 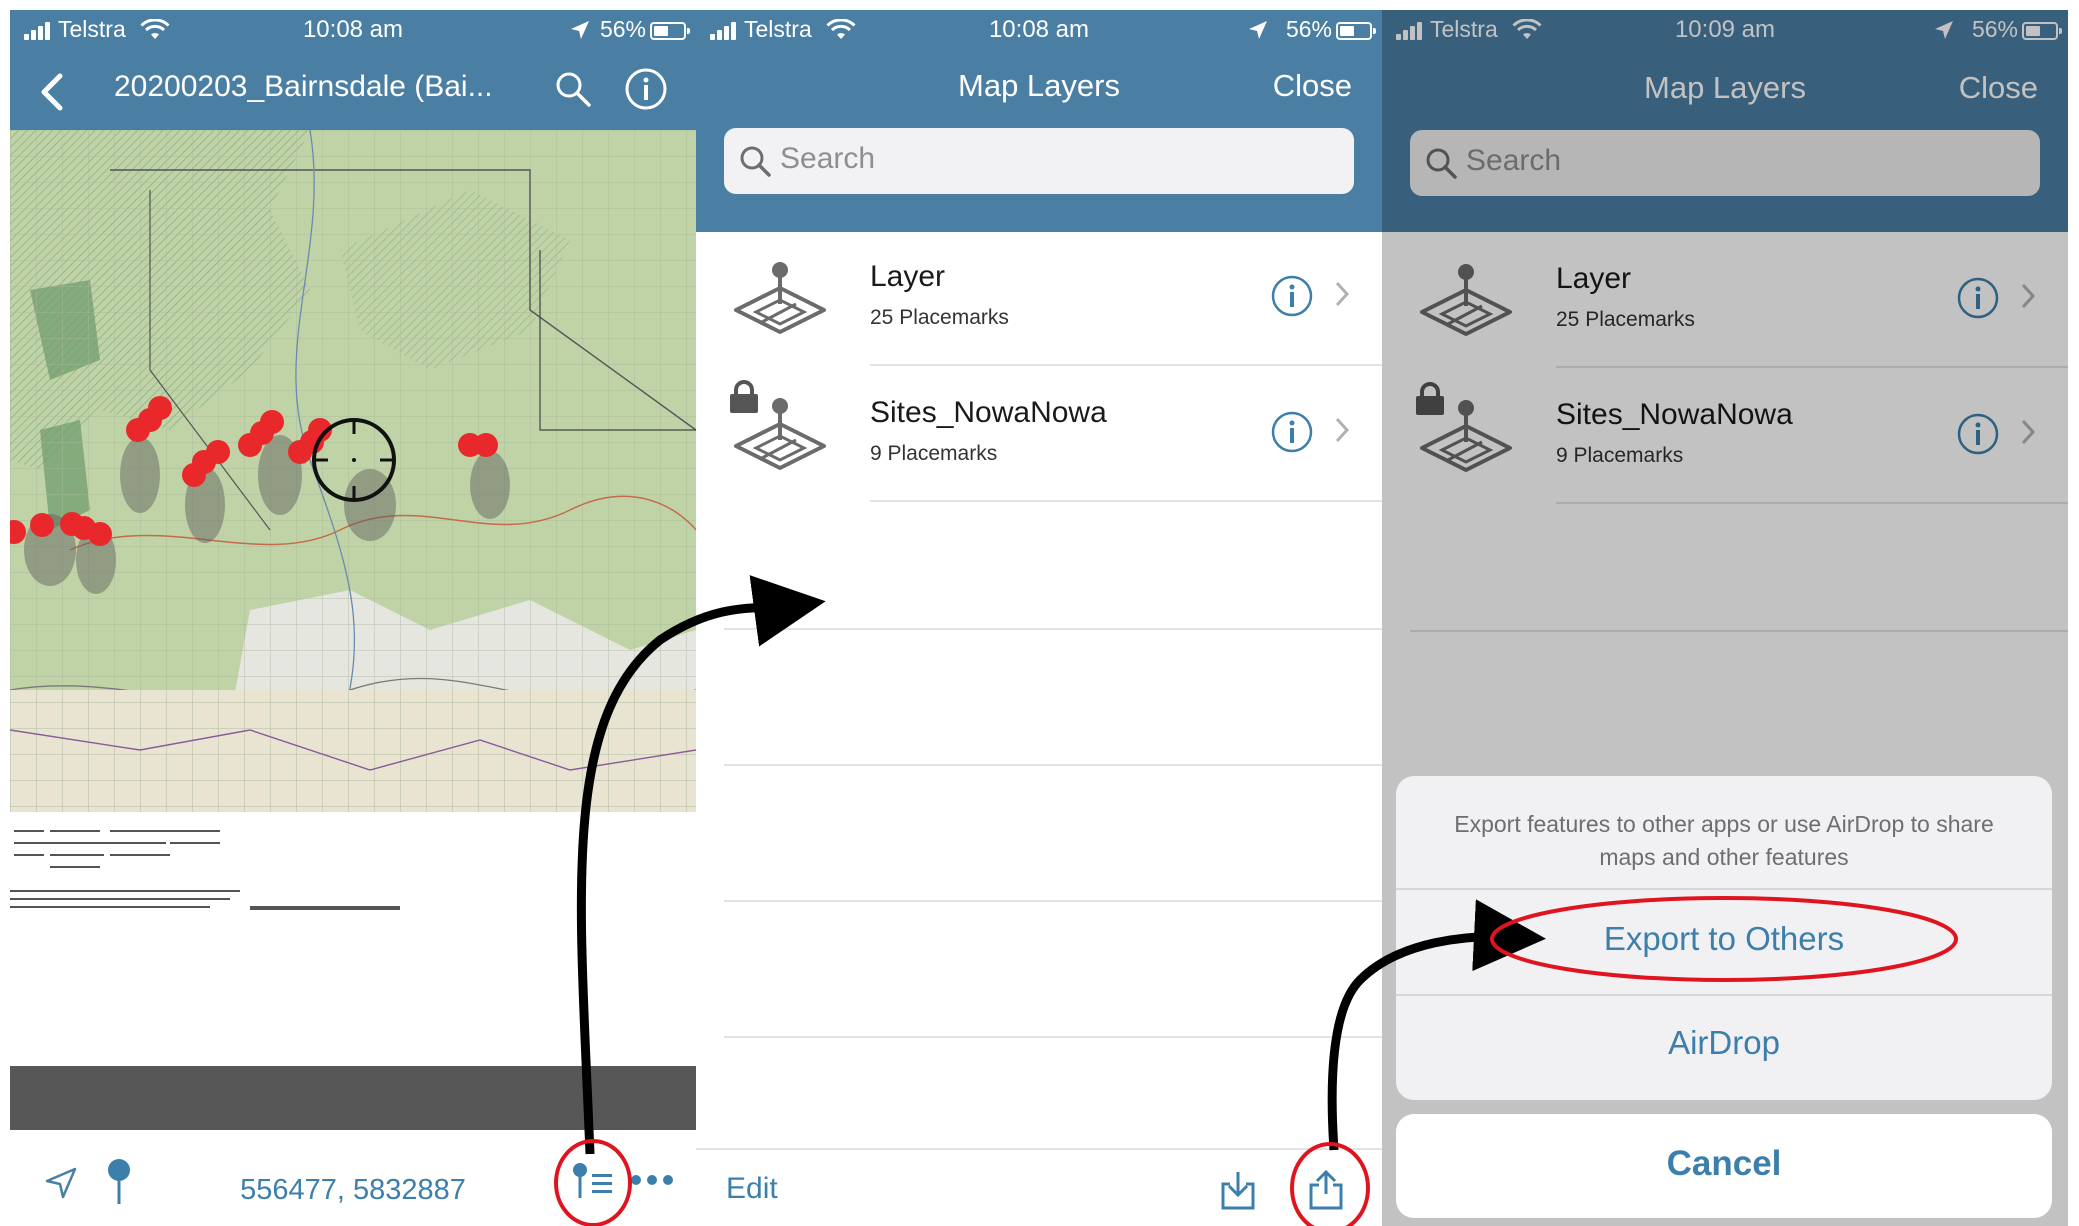 I want to click on highlight-share-button, so click(x=1330, y=1184).